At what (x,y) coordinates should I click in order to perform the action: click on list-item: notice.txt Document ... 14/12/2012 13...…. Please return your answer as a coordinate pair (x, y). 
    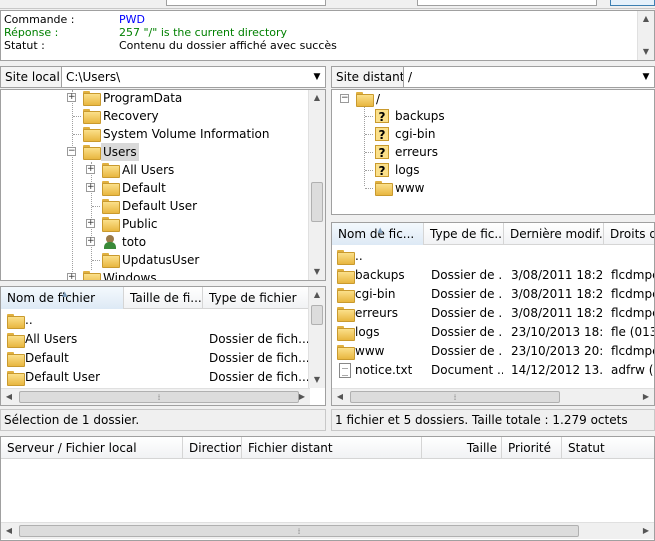
    Looking at the image, I should click on (493, 370).